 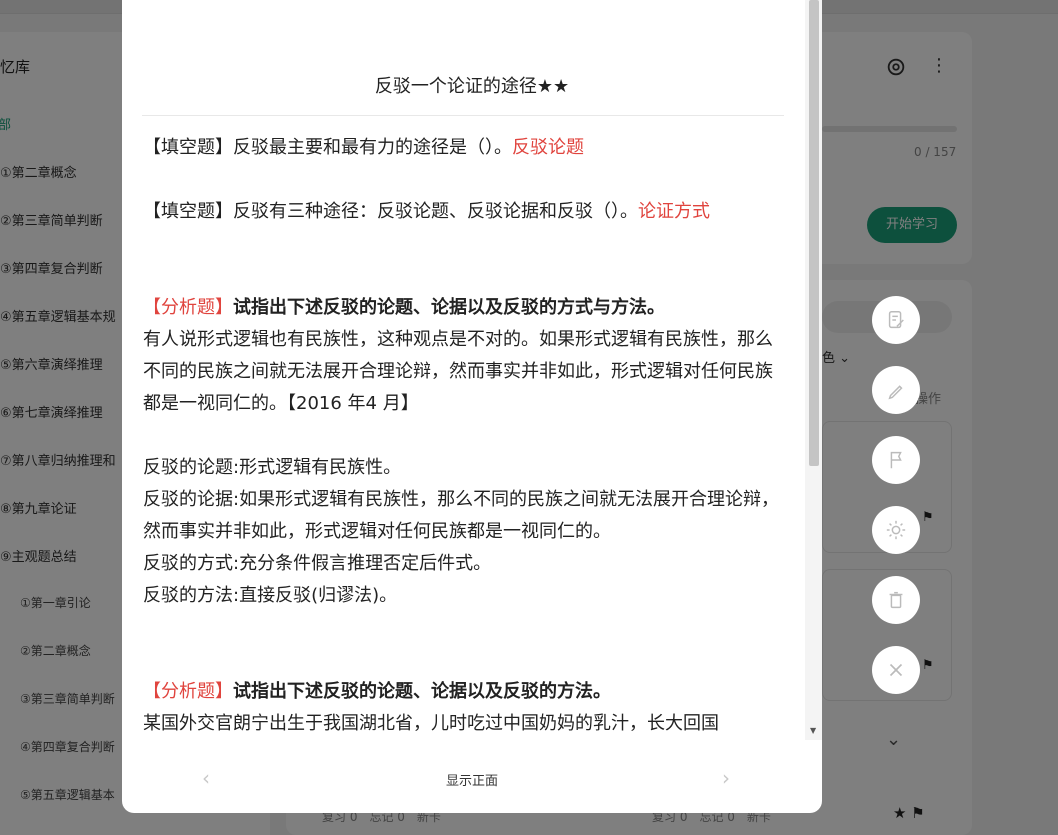 What do you see at coordinates (431, 723) in the screenshot?
I see `analysis-body-2: 某国外交官朗宁出生于我国湖北省，儿时吃过中国奶妈的乳汁，长大回国` at bounding box center [431, 723].